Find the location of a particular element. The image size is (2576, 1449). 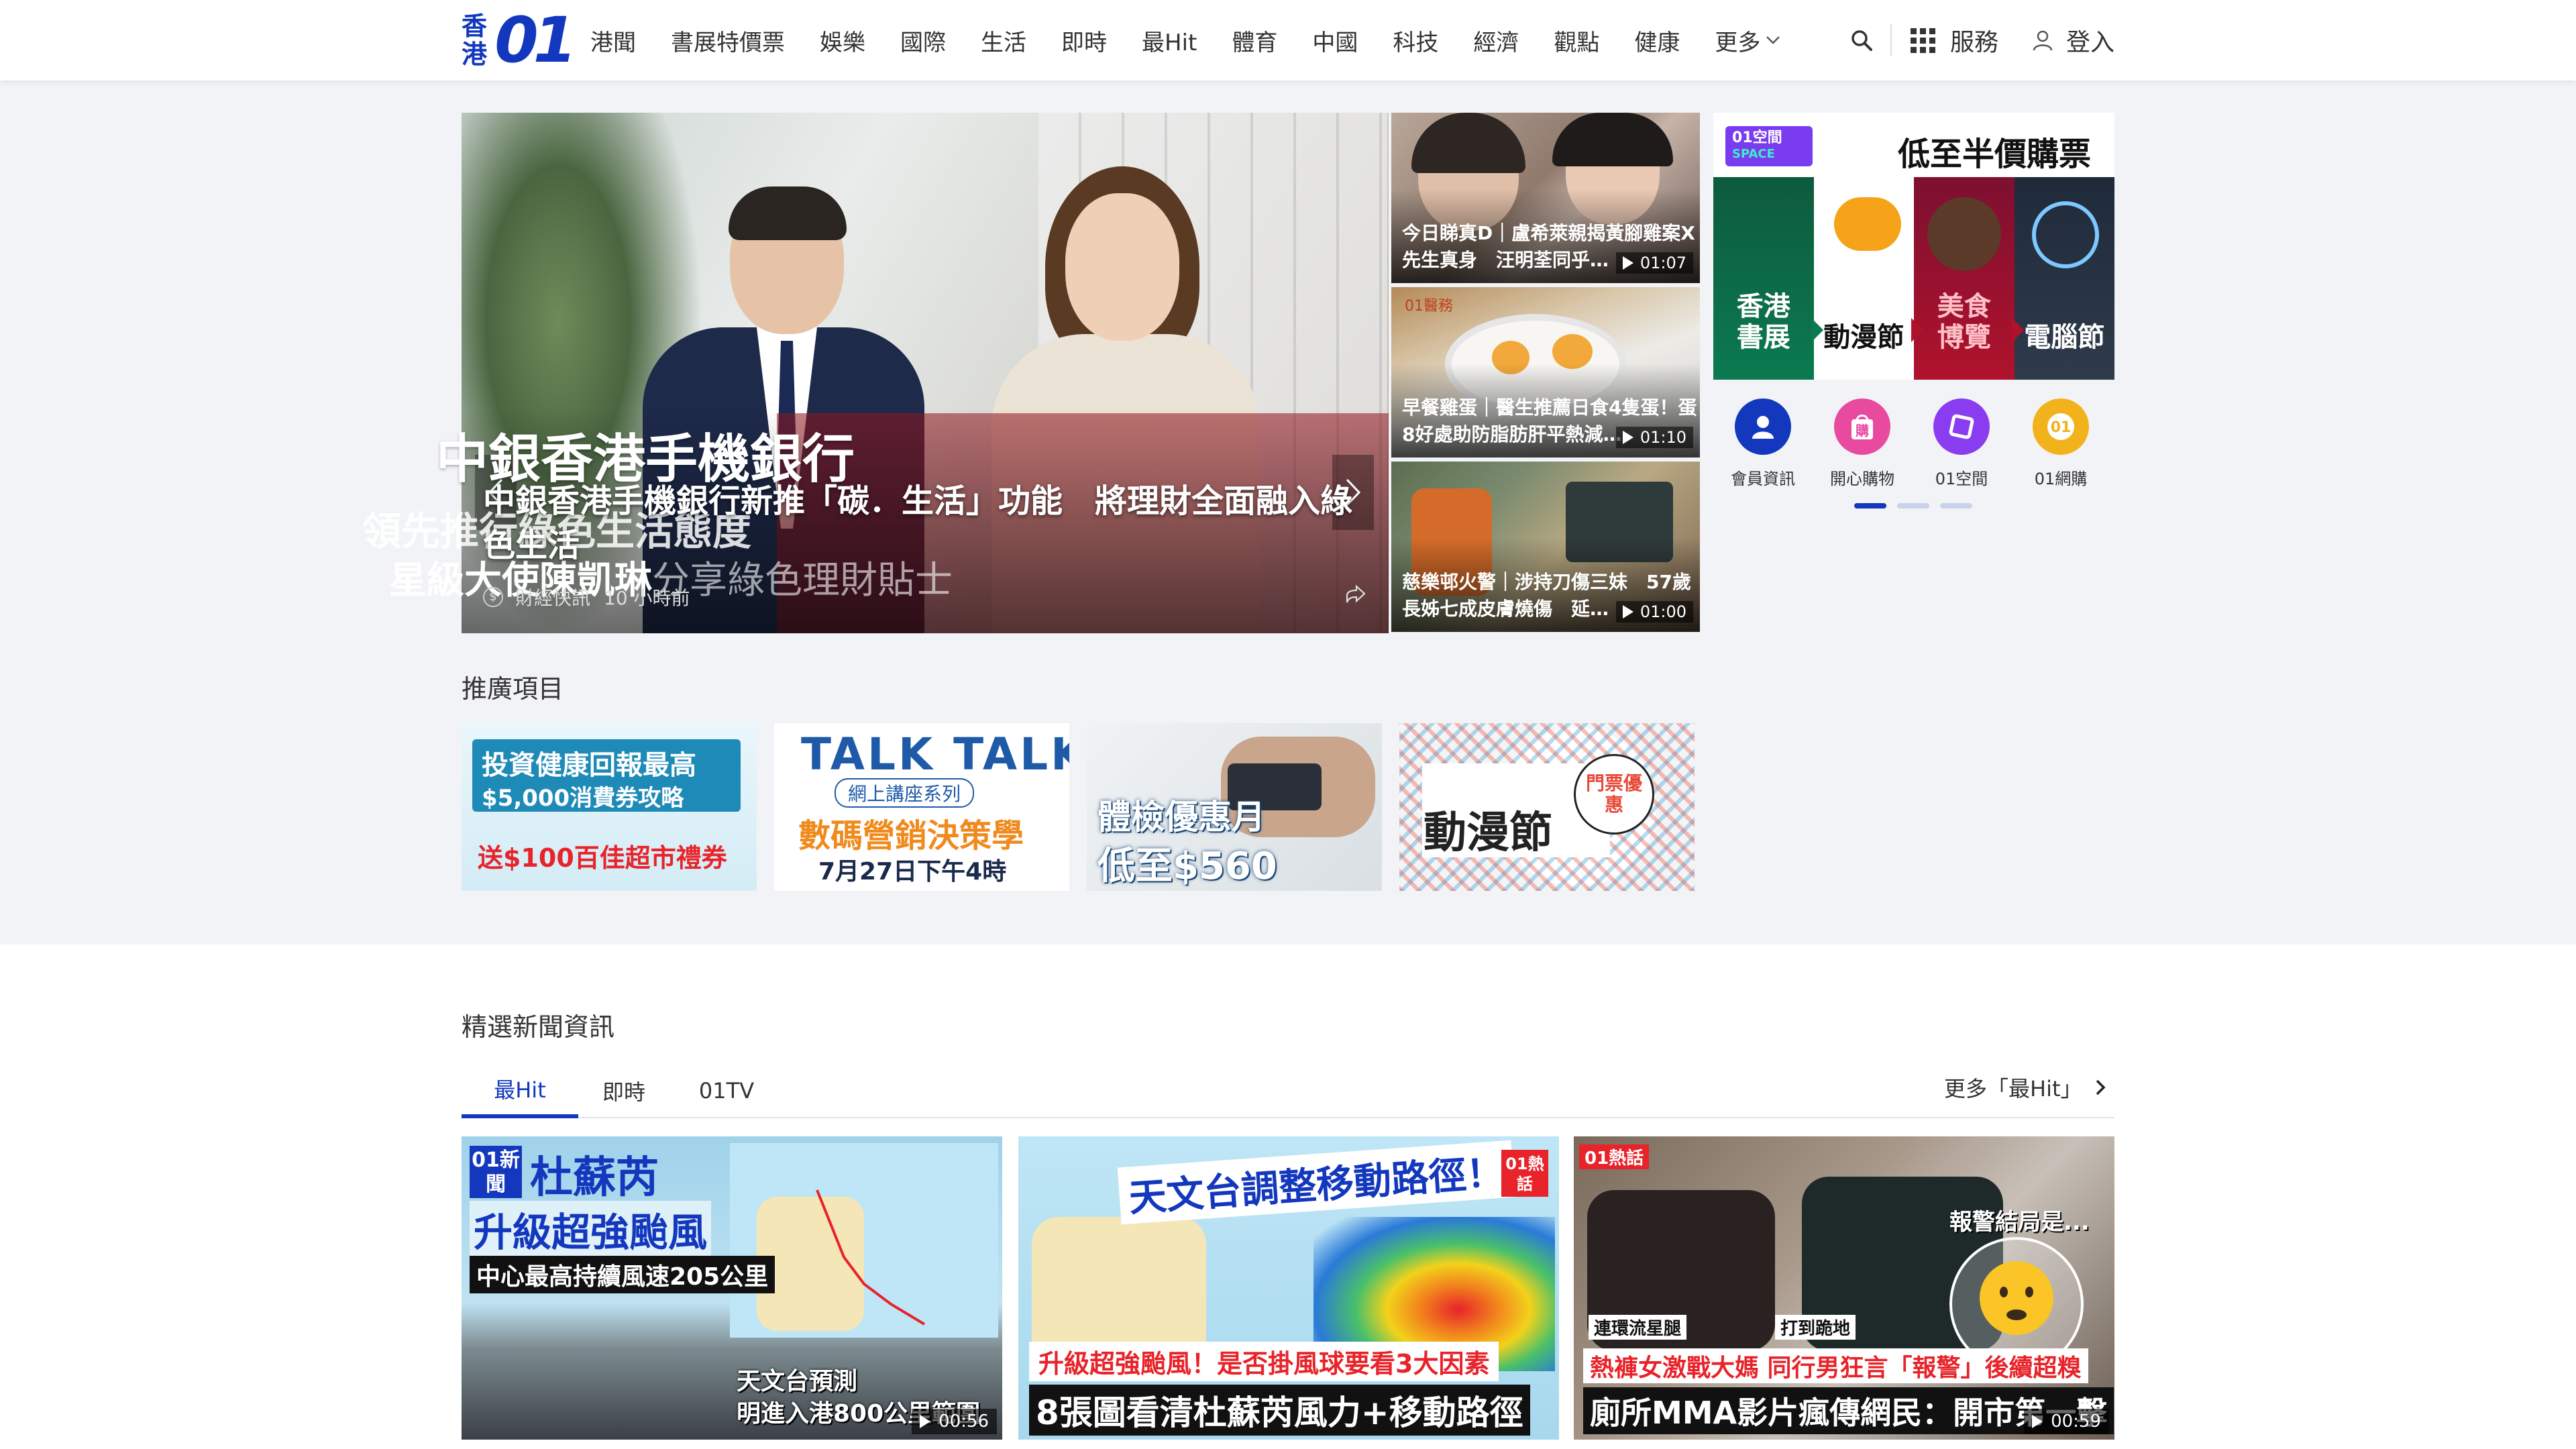

service-01-space: 01空間 is located at coordinates (1961, 443).